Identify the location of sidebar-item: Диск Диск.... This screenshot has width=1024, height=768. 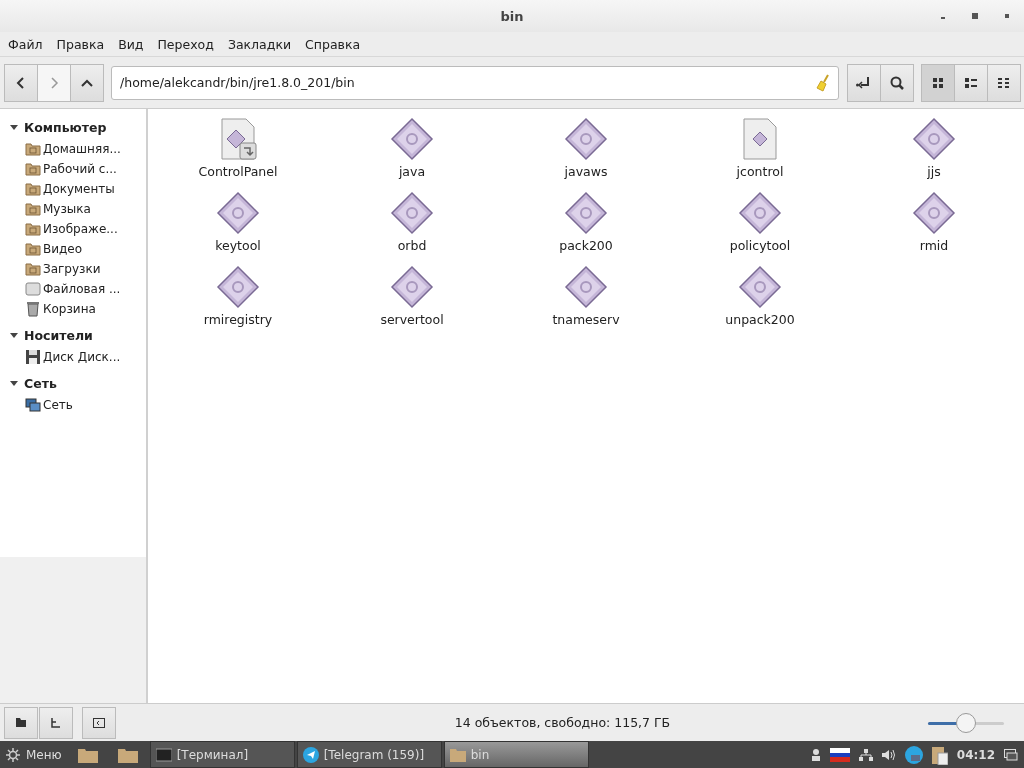
(73, 357).